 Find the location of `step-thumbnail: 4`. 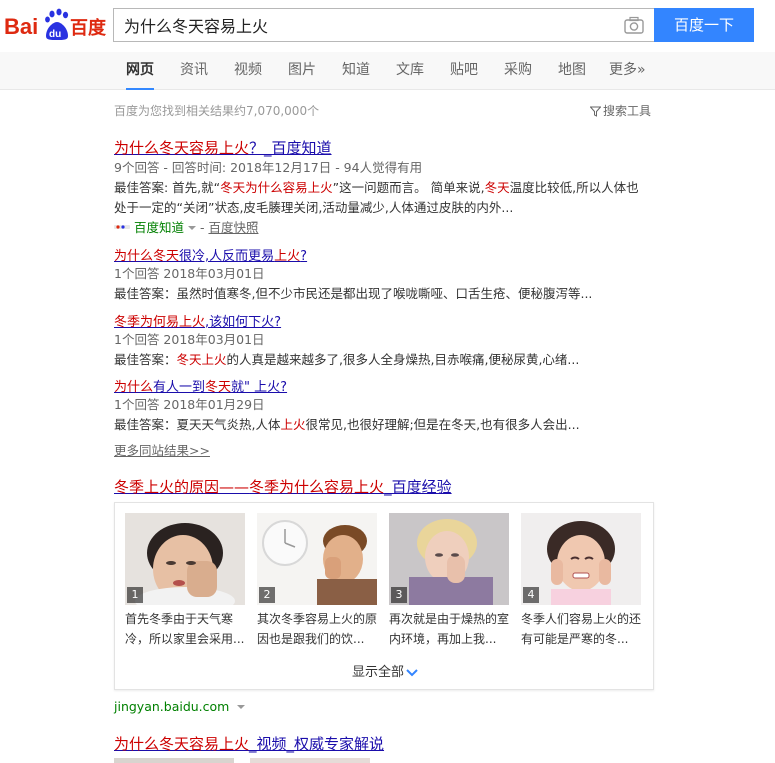

step-thumbnail: 4 is located at coordinates (581, 559).